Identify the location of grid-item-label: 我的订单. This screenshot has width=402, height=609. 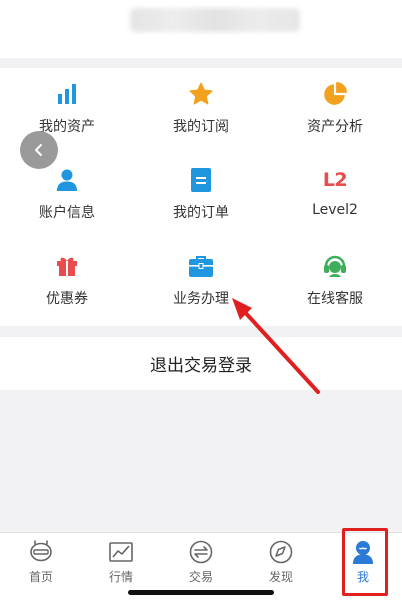
(201, 213).